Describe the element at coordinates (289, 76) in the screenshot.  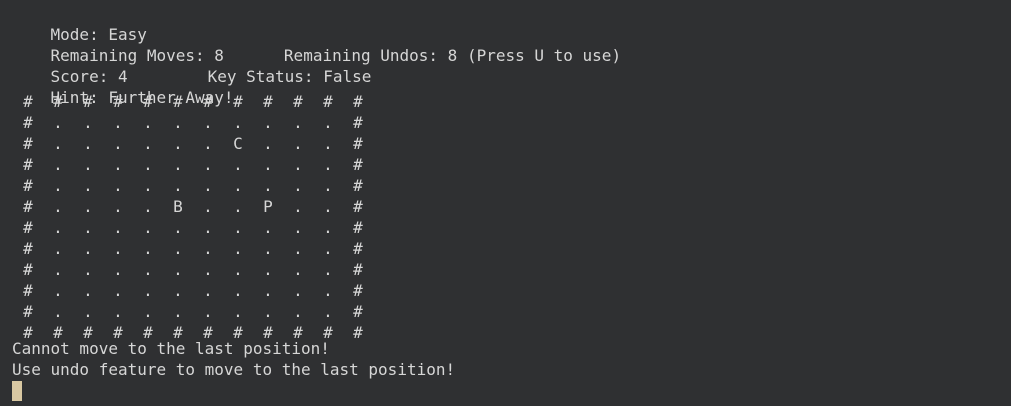
I see `key-status-text: Key Status: False` at that location.